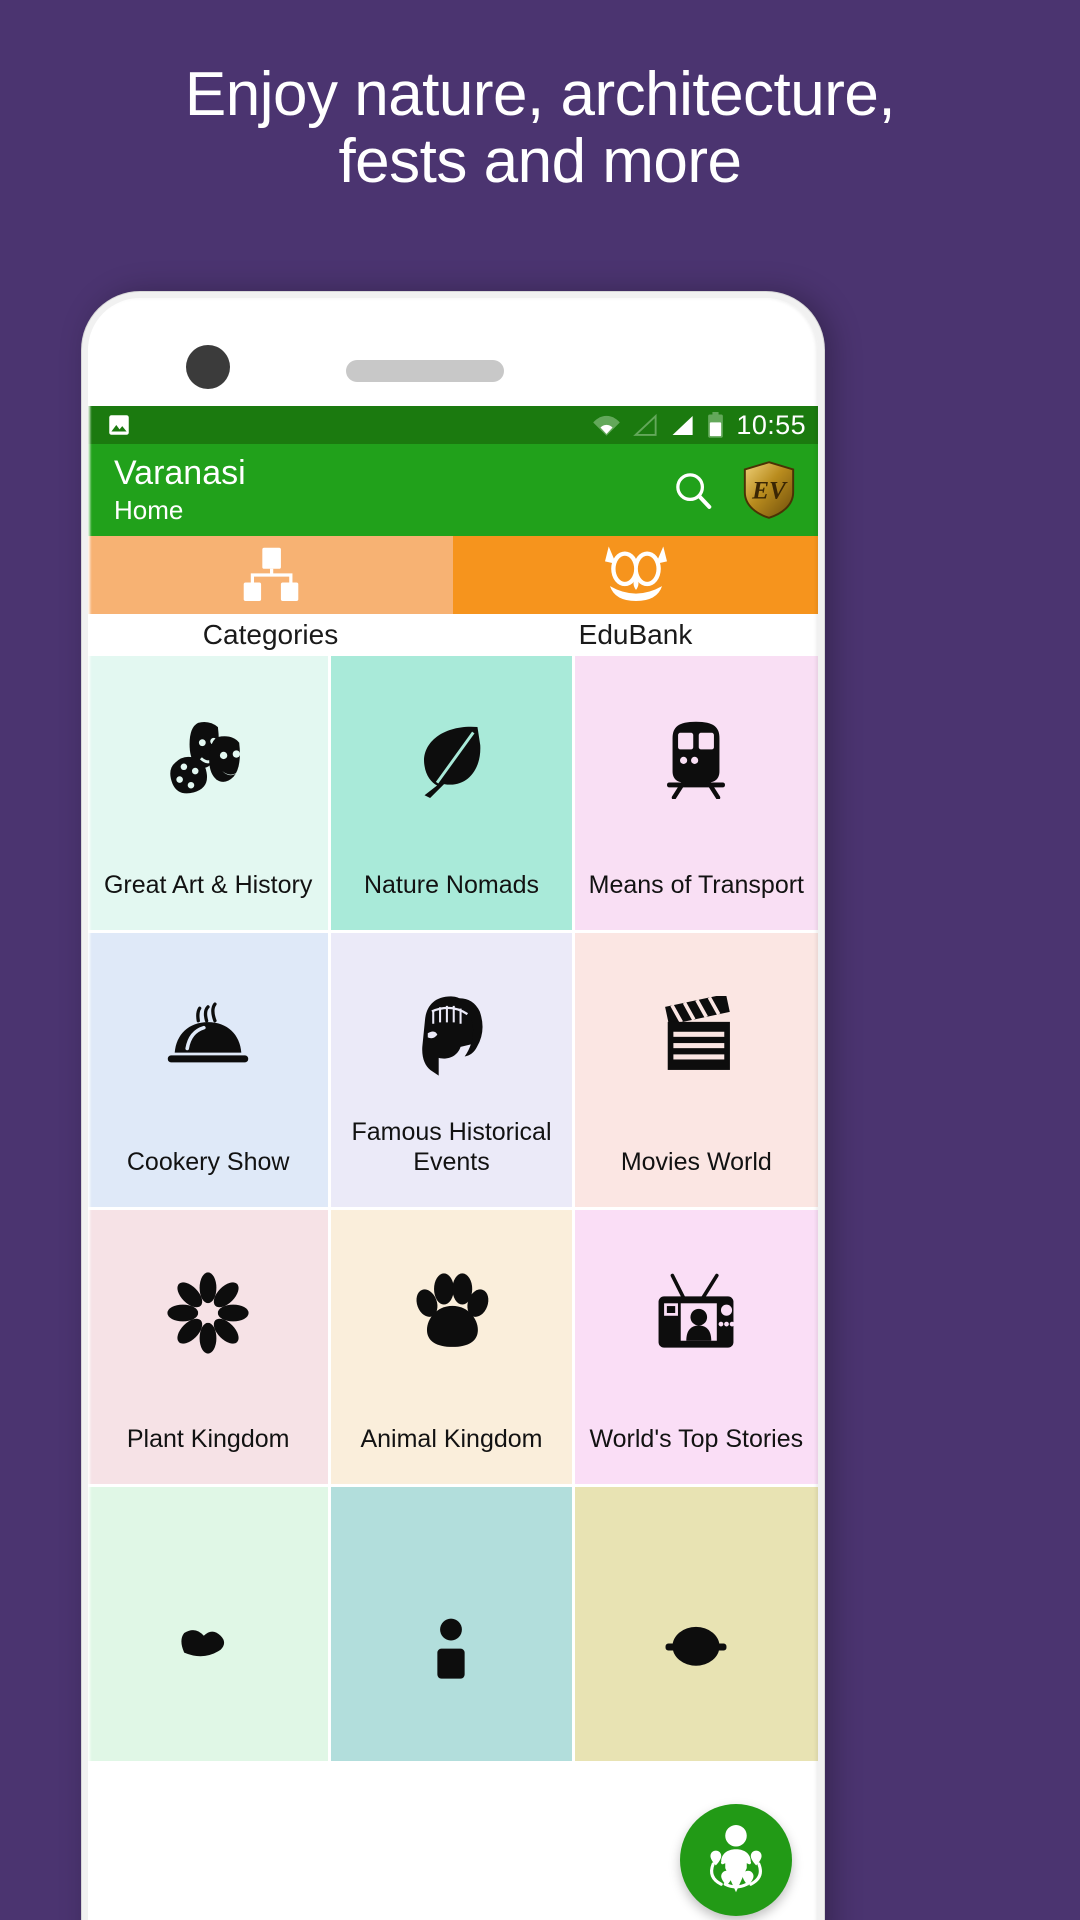 The width and height of the screenshot is (1080, 1920). I want to click on leaf-icon, so click(451, 759).